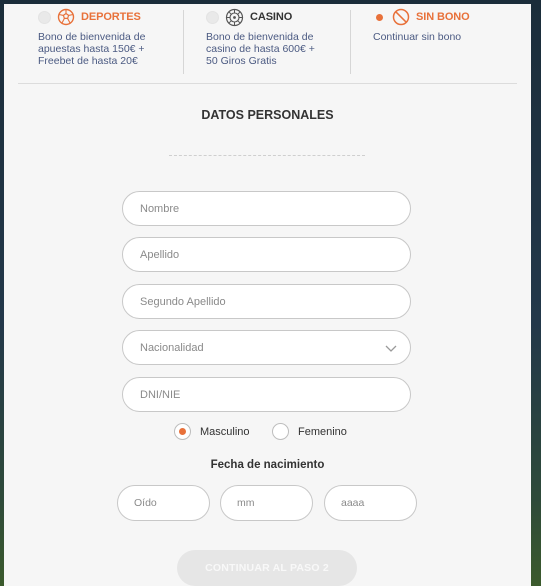  What do you see at coordinates (241, 61) in the screenshot?
I see `bonus-desc-line: 50 Giros Gratis` at bounding box center [241, 61].